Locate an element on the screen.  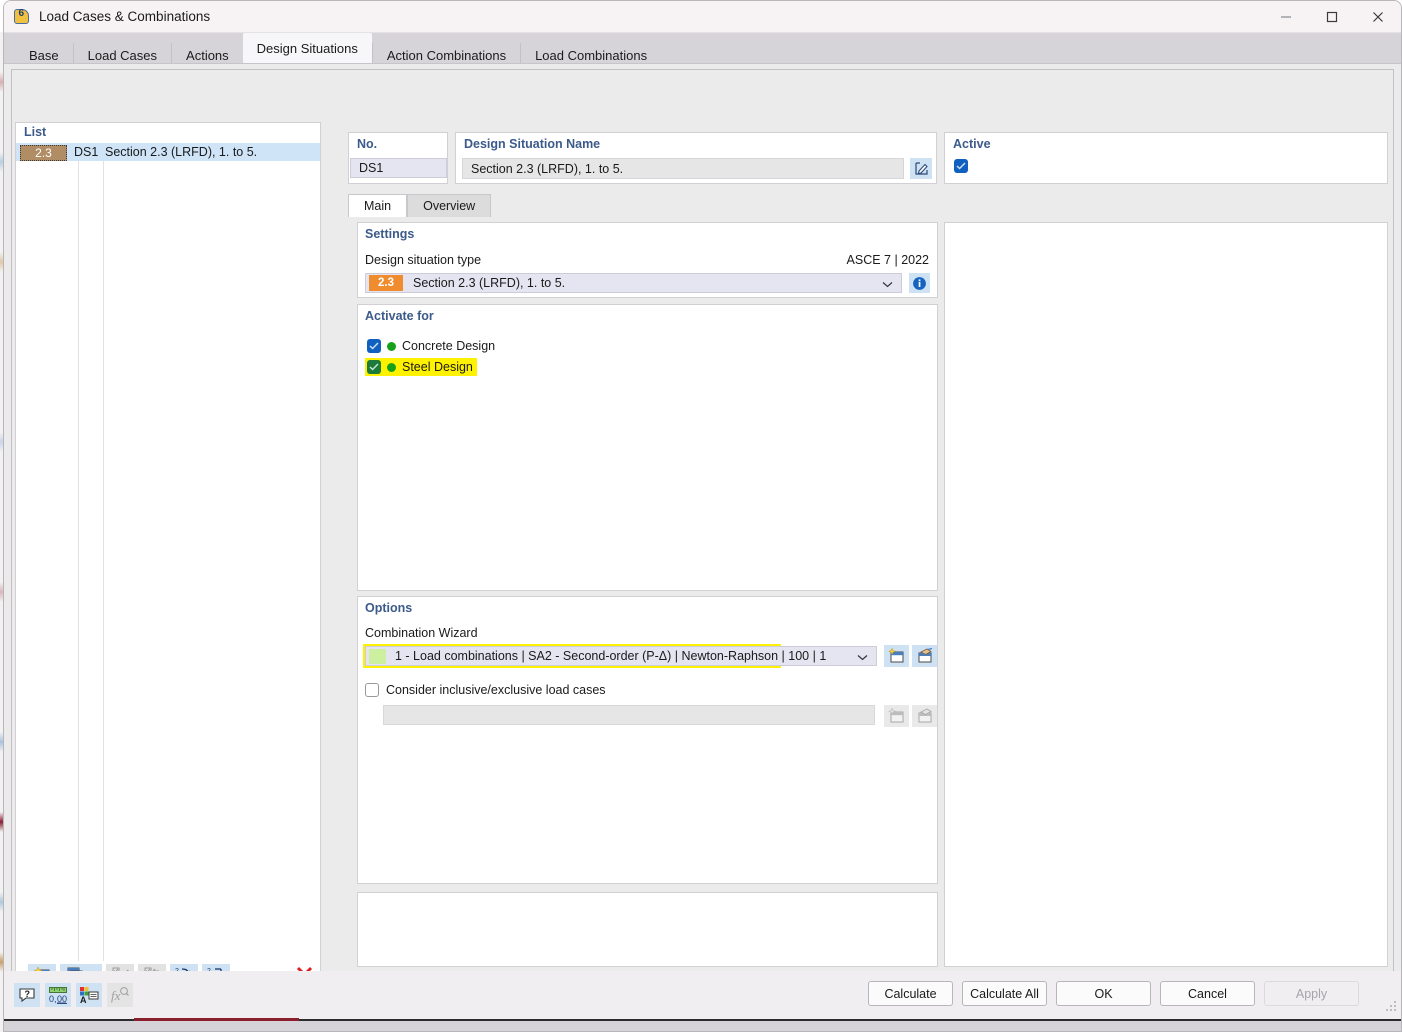
edit-inclusive-button is located at coordinates (924, 716).